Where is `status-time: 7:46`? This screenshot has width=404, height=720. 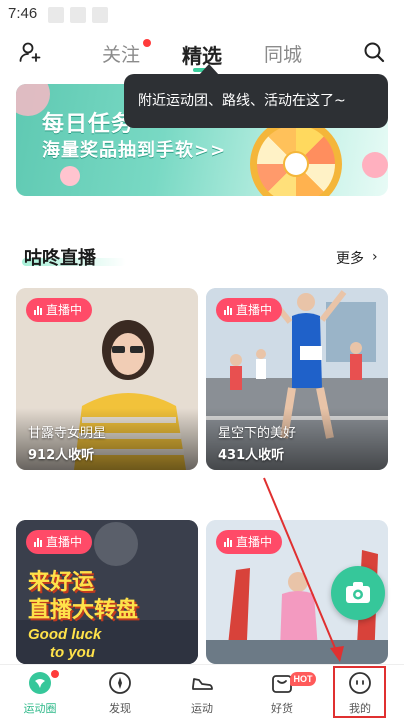 status-time: 7:46 is located at coordinates (23, 13).